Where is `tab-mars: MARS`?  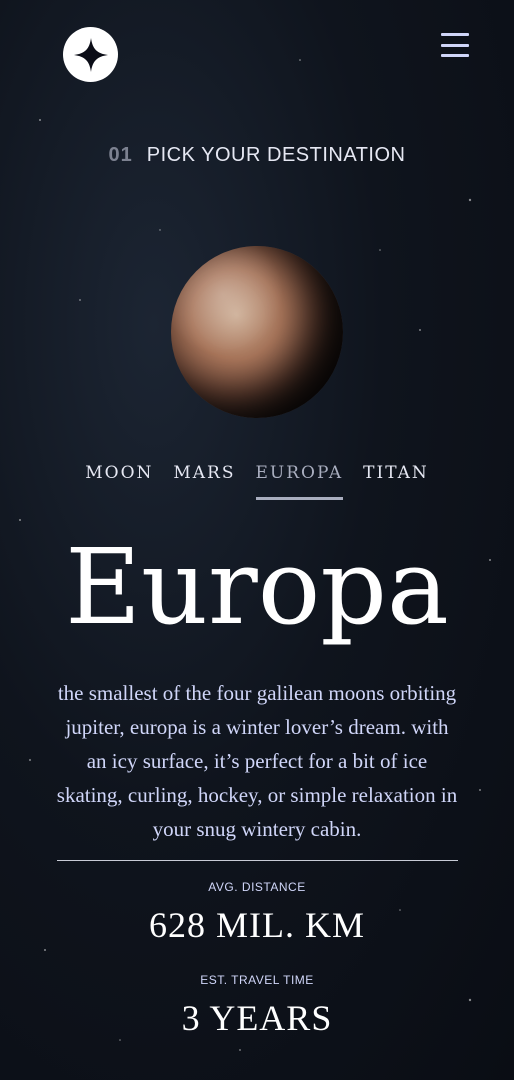 tab-mars: MARS is located at coordinates (204, 481).